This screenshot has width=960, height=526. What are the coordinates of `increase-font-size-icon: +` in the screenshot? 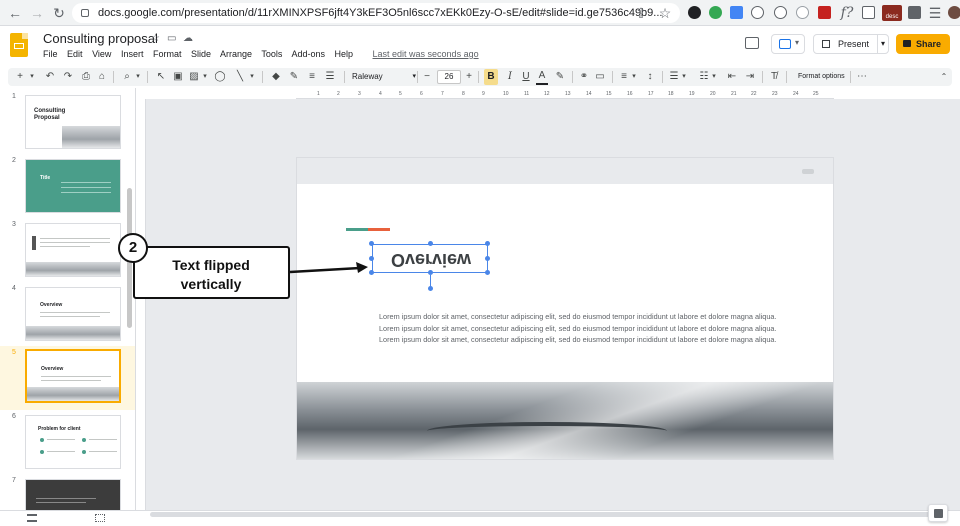 It's located at (469, 77).